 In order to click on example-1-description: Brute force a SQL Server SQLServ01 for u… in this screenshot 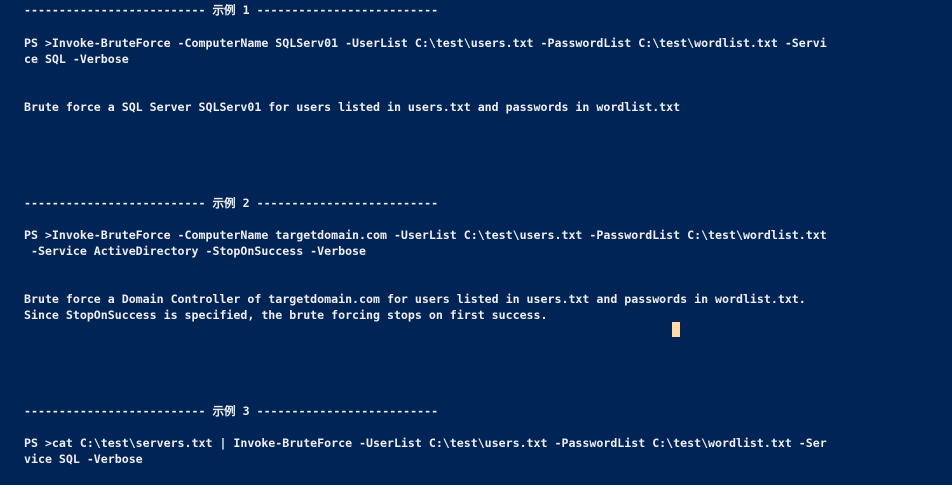, I will do `click(352, 107)`.